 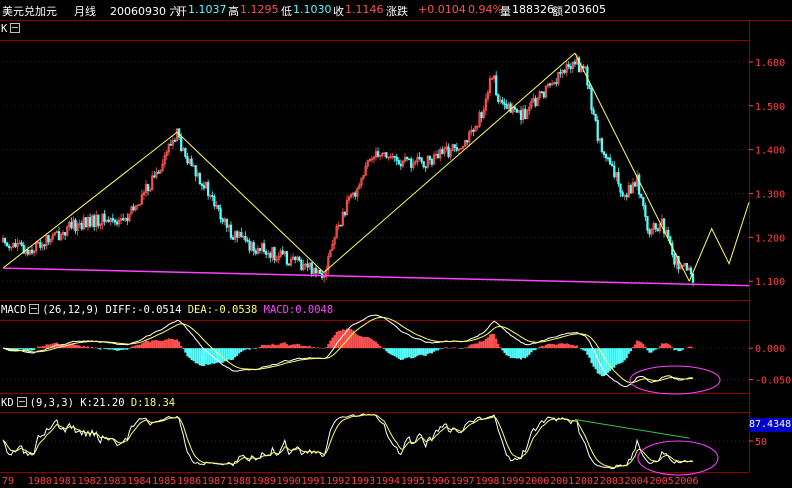 I want to click on macd-dea-label: DEA:, so click(x=200, y=310).